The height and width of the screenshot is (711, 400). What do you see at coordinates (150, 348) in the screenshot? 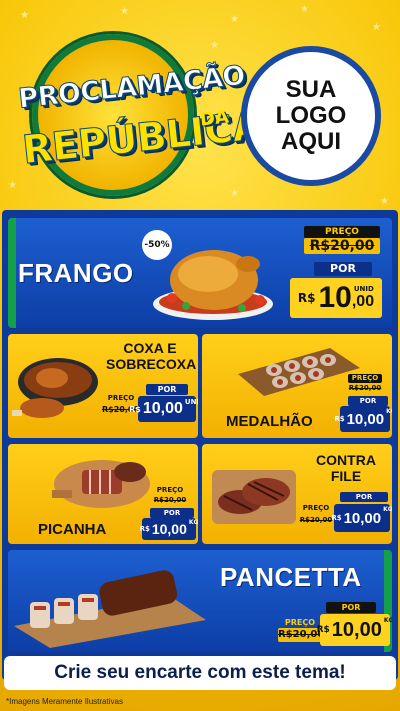
I see `product-name-line-1: COXA E` at bounding box center [150, 348].